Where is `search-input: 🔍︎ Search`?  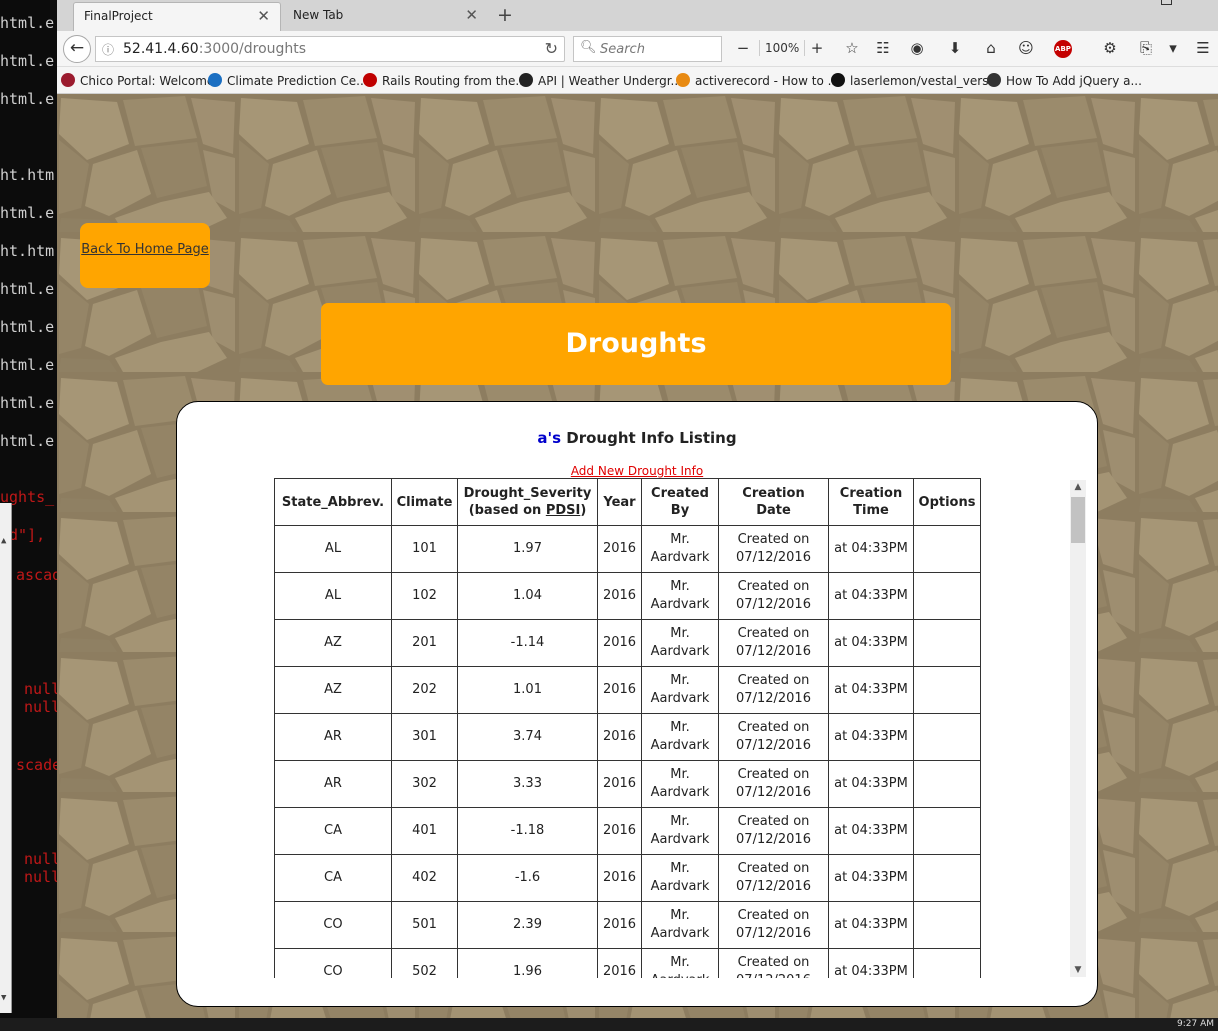
search-input: 🔍︎ Search is located at coordinates (647, 49).